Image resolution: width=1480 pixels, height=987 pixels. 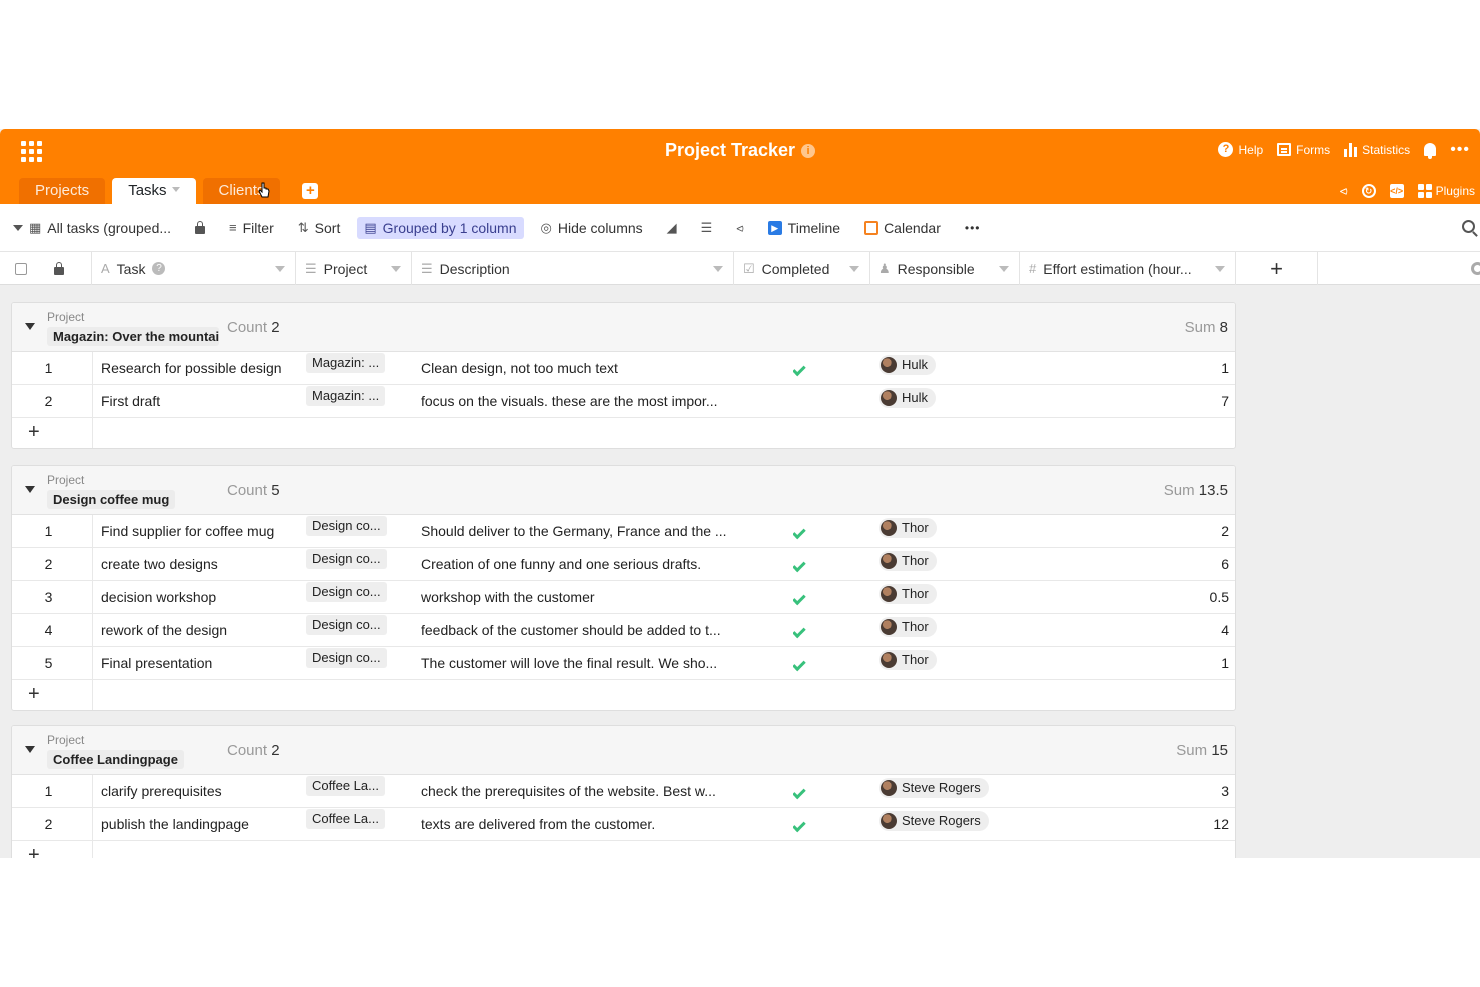 I want to click on forms-button: Forms, so click(x=1303, y=150).